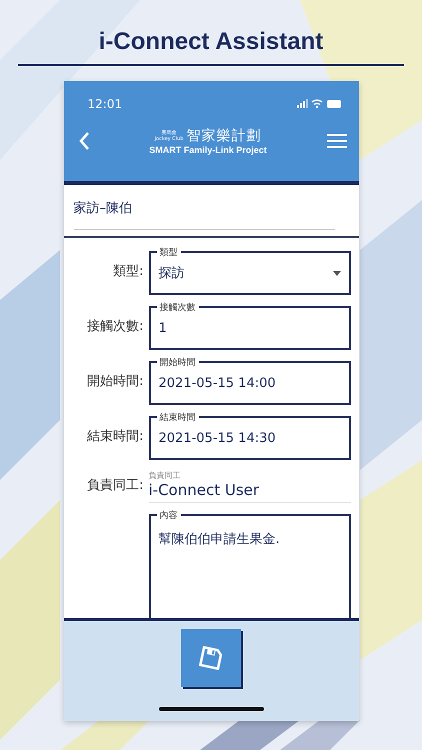 The height and width of the screenshot is (750, 422). Describe the element at coordinates (224, 136) in the screenshot. I see `logo-text: 智家樂計劃` at that location.